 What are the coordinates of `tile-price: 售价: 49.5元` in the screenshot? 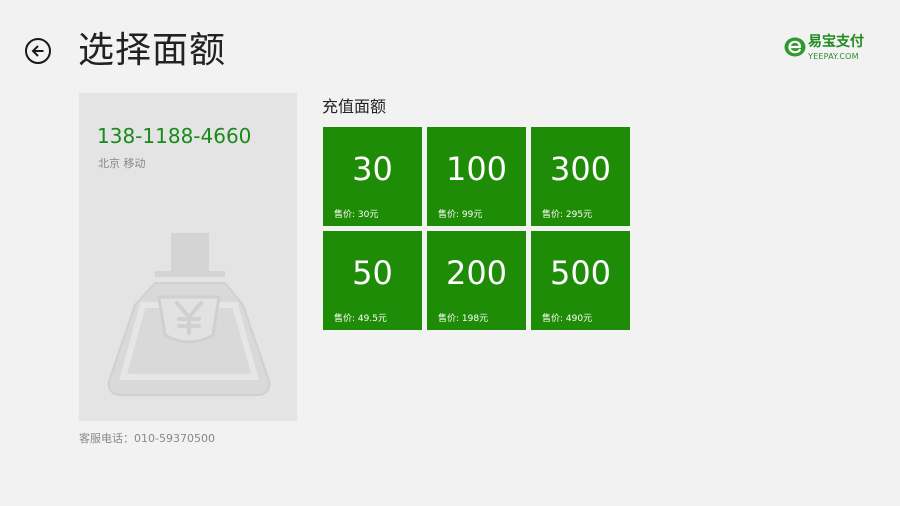 It's located at (360, 319).